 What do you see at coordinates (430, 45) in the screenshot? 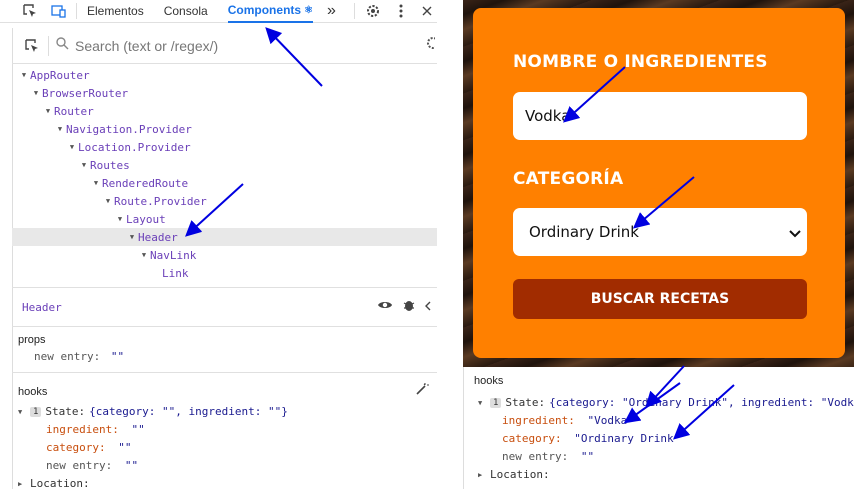
I see `settings-gear-icon-small` at bounding box center [430, 45].